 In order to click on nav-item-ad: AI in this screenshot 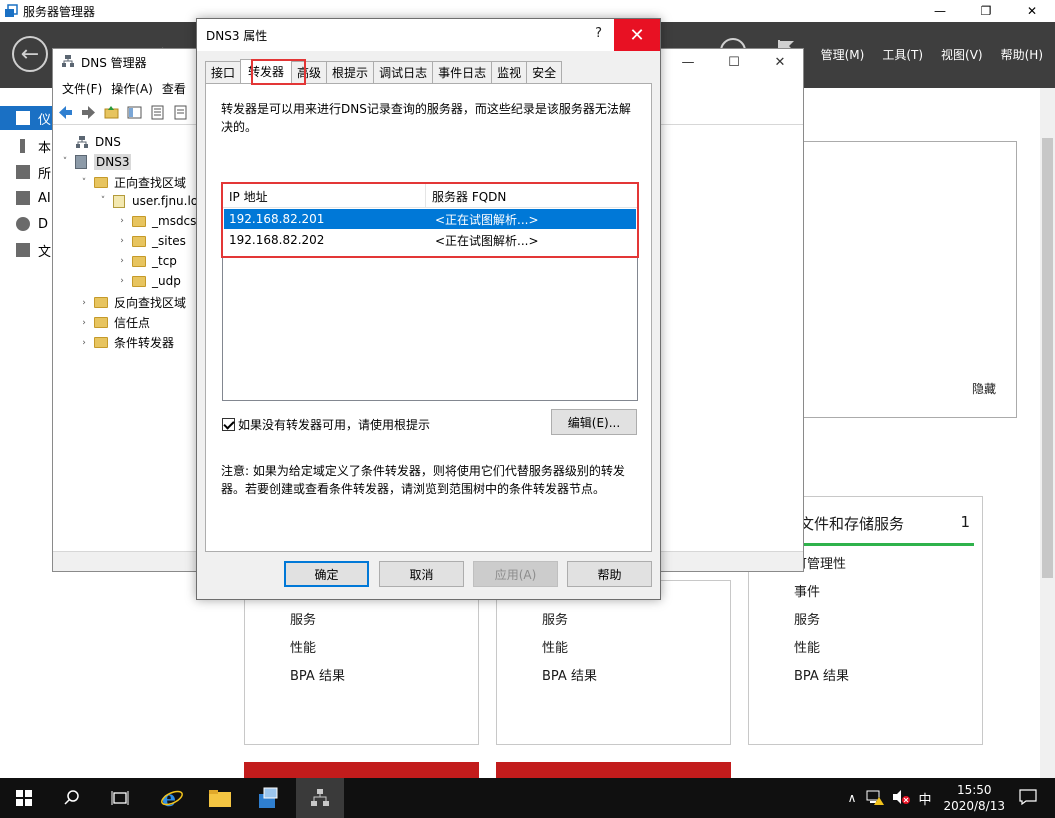, I will do `click(26, 198)`.